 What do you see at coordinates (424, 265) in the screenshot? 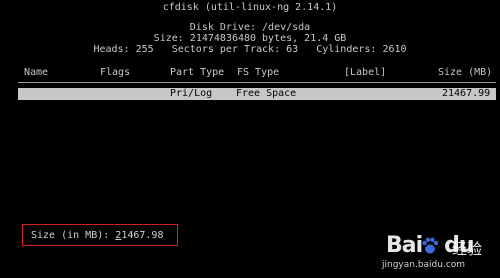
I see `watermark-url: jingyan.baidu.com` at bounding box center [424, 265].